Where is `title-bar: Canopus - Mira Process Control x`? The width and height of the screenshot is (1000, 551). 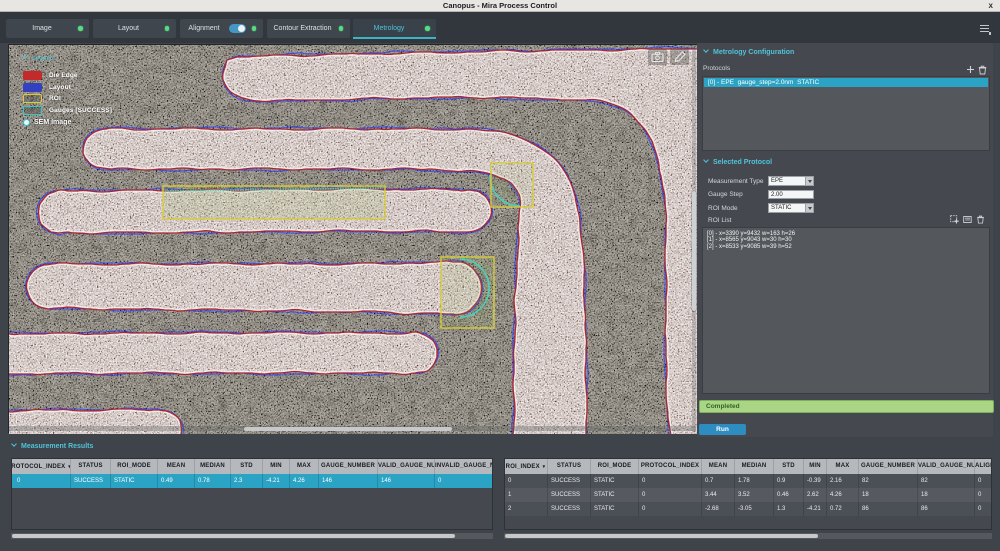
title-bar: Canopus - Mira Process Control x is located at coordinates (500, 6).